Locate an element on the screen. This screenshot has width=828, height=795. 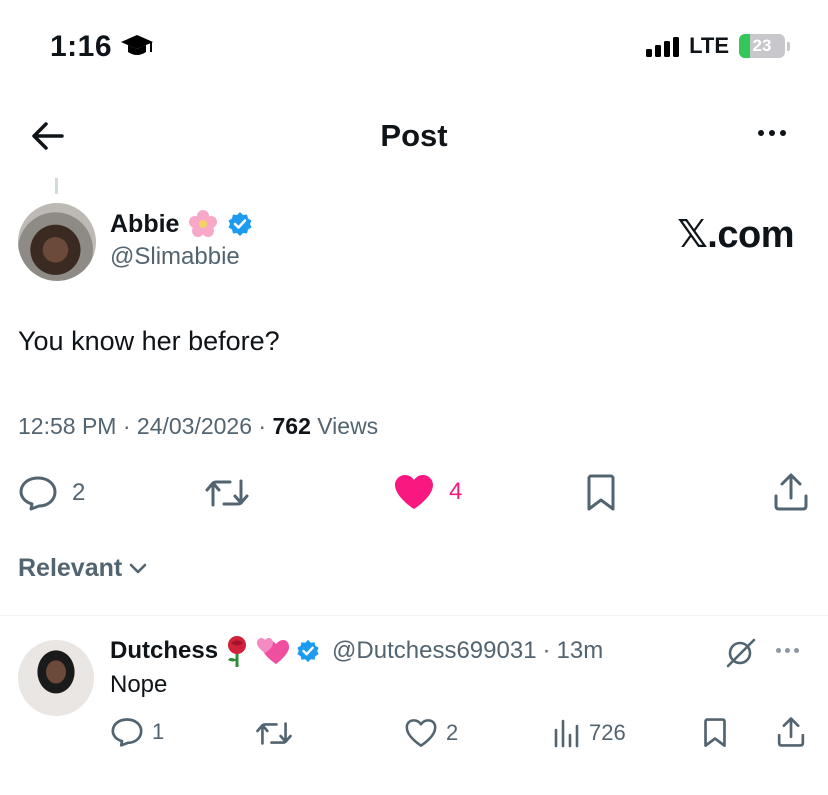
like-button: 4 is located at coordinates (427, 492).